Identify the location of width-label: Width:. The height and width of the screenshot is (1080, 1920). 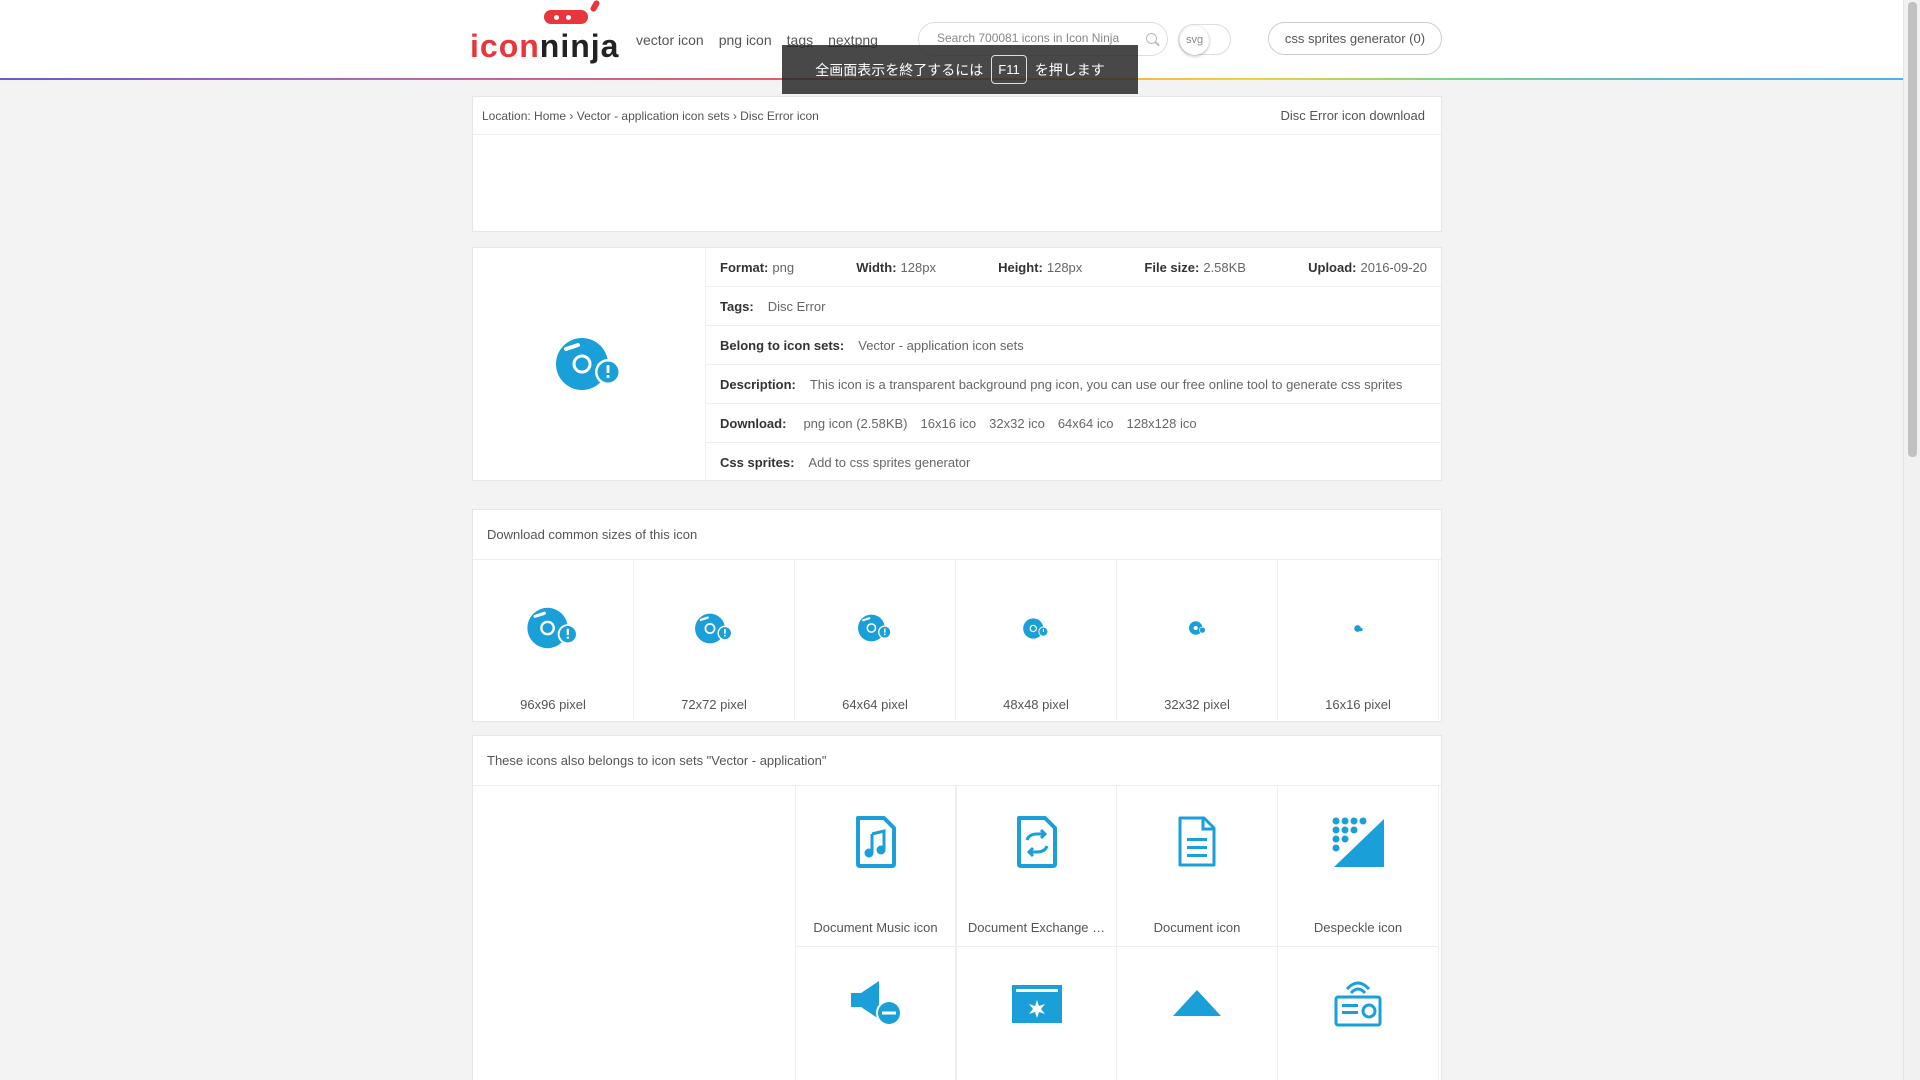
(876, 267).